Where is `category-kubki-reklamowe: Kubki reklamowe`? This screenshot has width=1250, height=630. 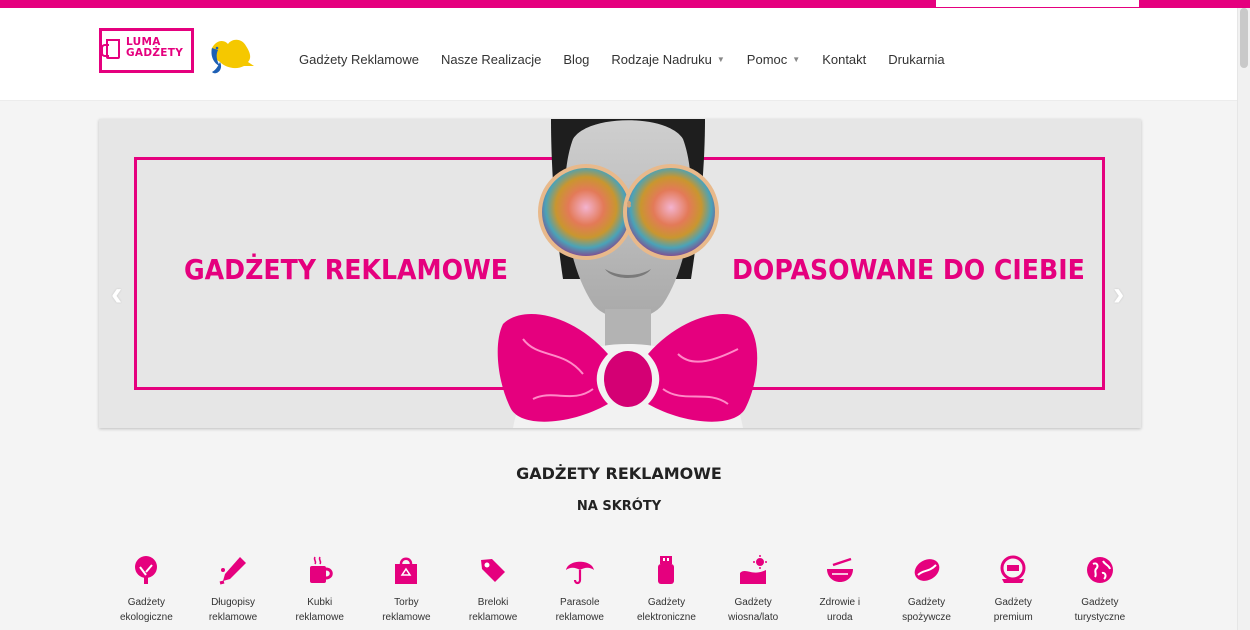
category-kubki-reklamowe: Kubki reklamowe is located at coordinates (319, 590).